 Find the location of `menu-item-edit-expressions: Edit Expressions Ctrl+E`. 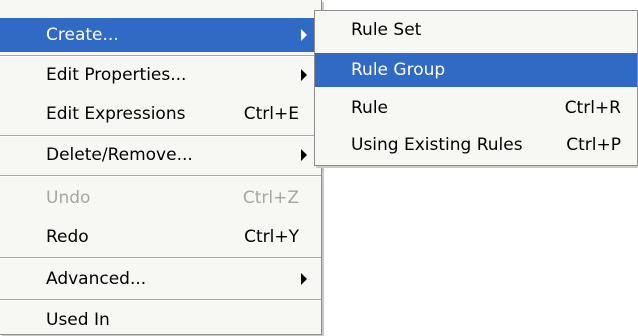

menu-item-edit-expressions: Edit Expressions Ctrl+E is located at coordinates (160, 114).